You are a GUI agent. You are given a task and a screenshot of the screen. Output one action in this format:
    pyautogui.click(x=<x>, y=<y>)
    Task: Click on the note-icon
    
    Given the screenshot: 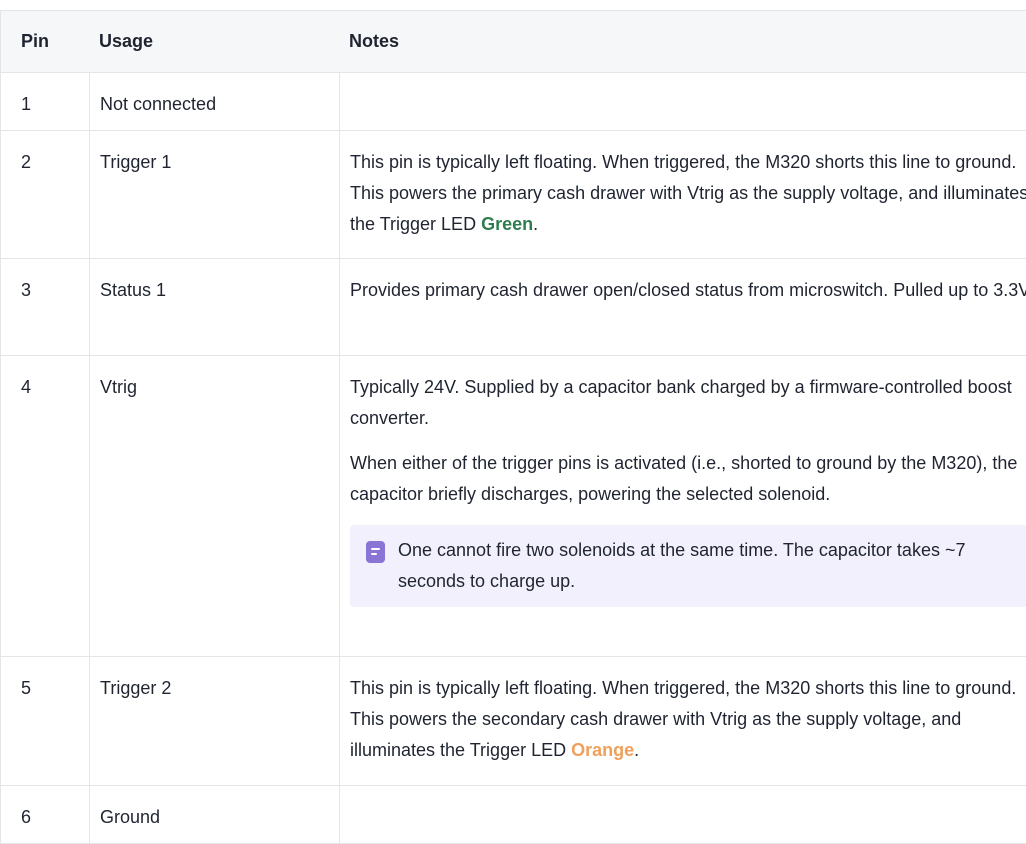 What is the action you would take?
    pyautogui.click(x=375, y=552)
    